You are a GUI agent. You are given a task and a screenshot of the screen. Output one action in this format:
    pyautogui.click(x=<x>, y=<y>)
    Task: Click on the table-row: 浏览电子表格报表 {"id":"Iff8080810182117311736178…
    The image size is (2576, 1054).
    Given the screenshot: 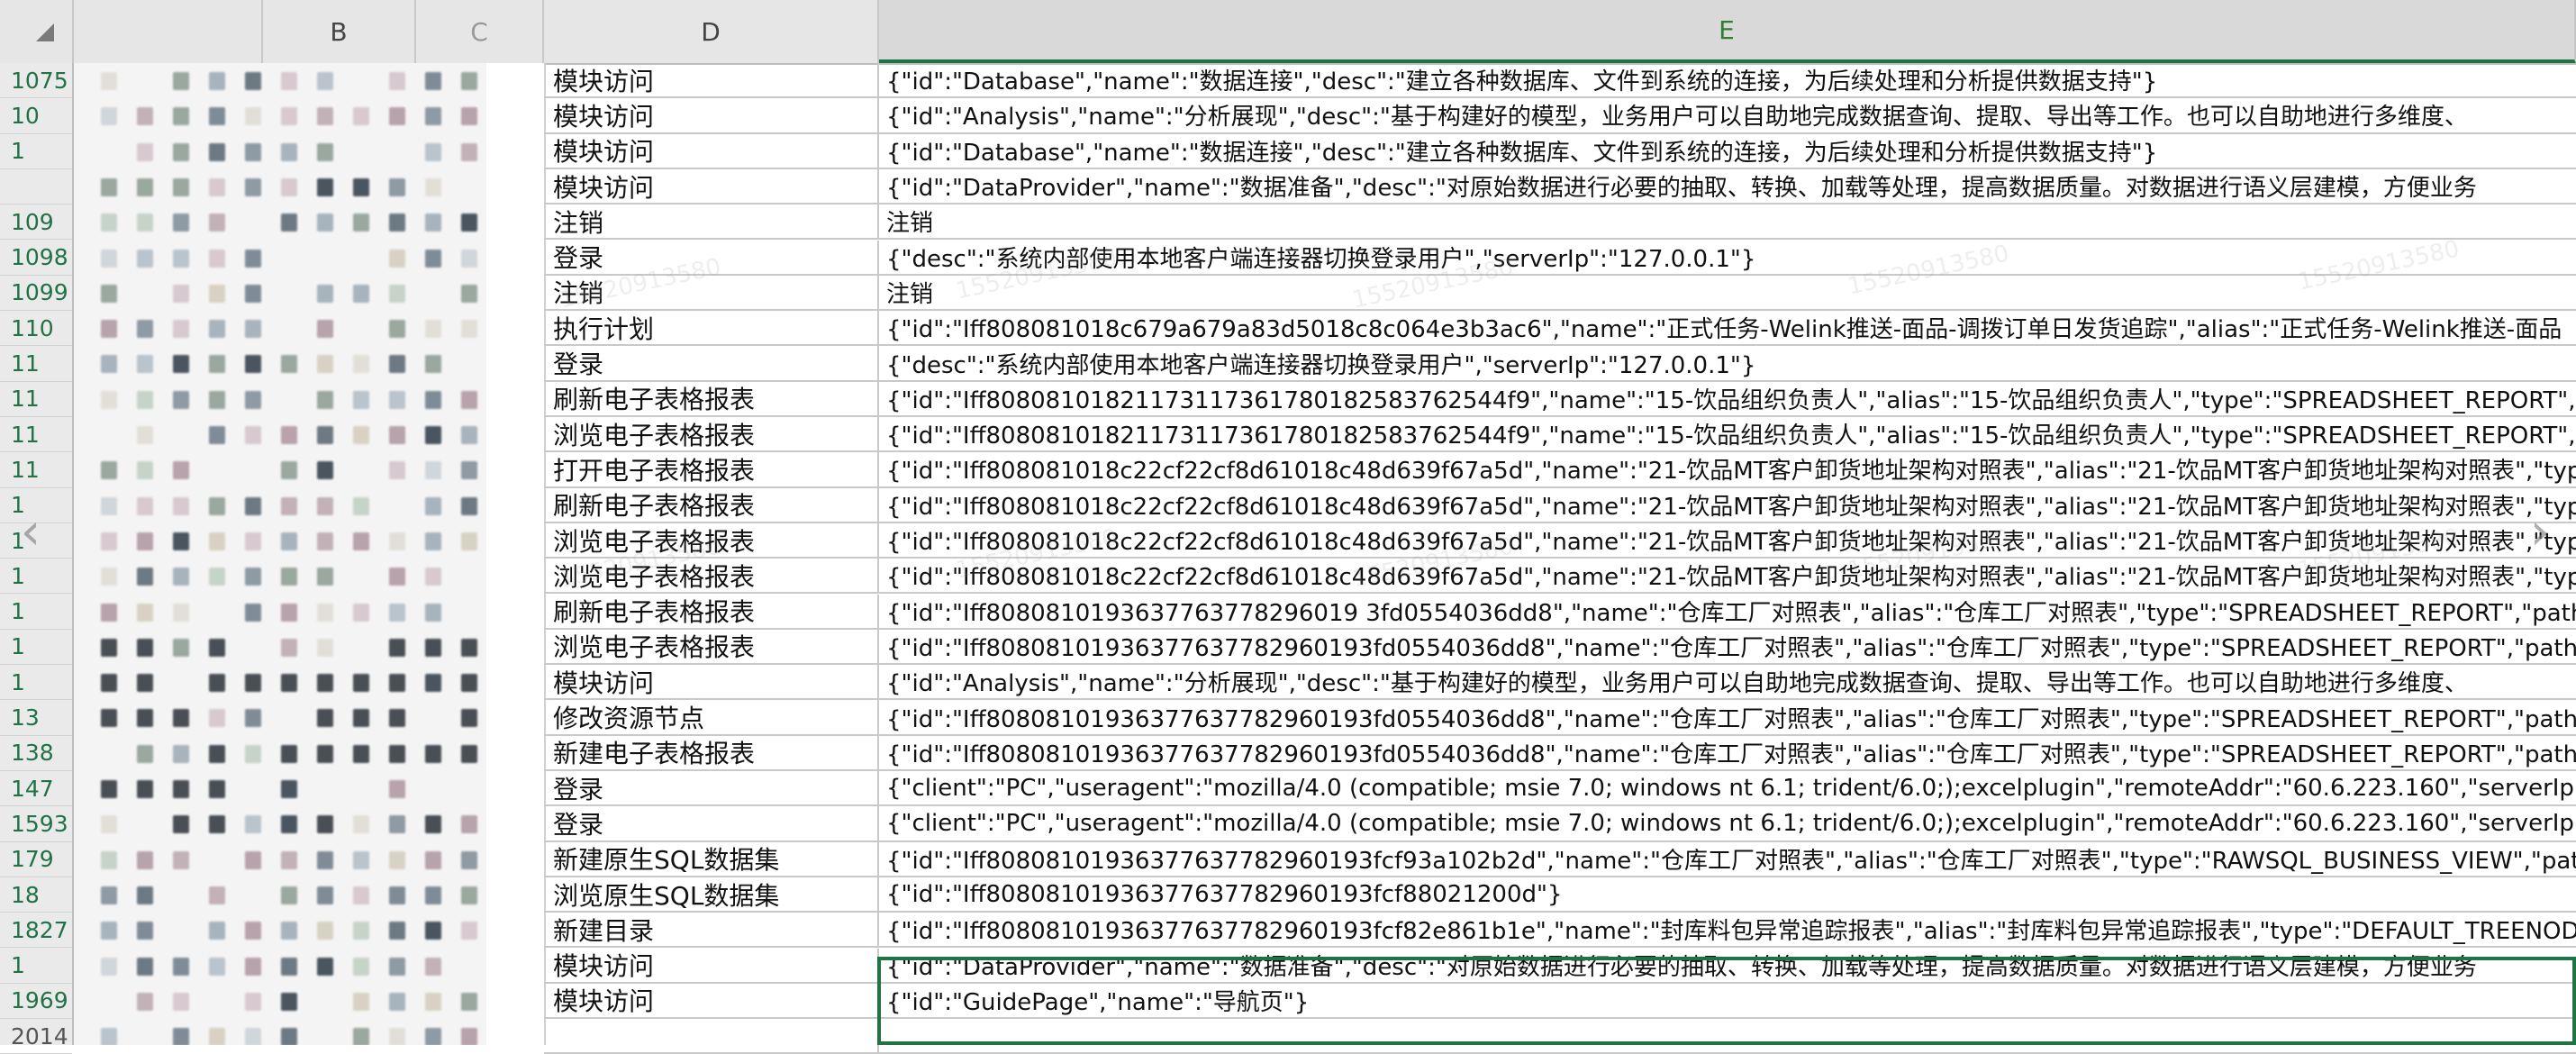 What is the action you would take?
    pyautogui.click(x=1560, y=435)
    